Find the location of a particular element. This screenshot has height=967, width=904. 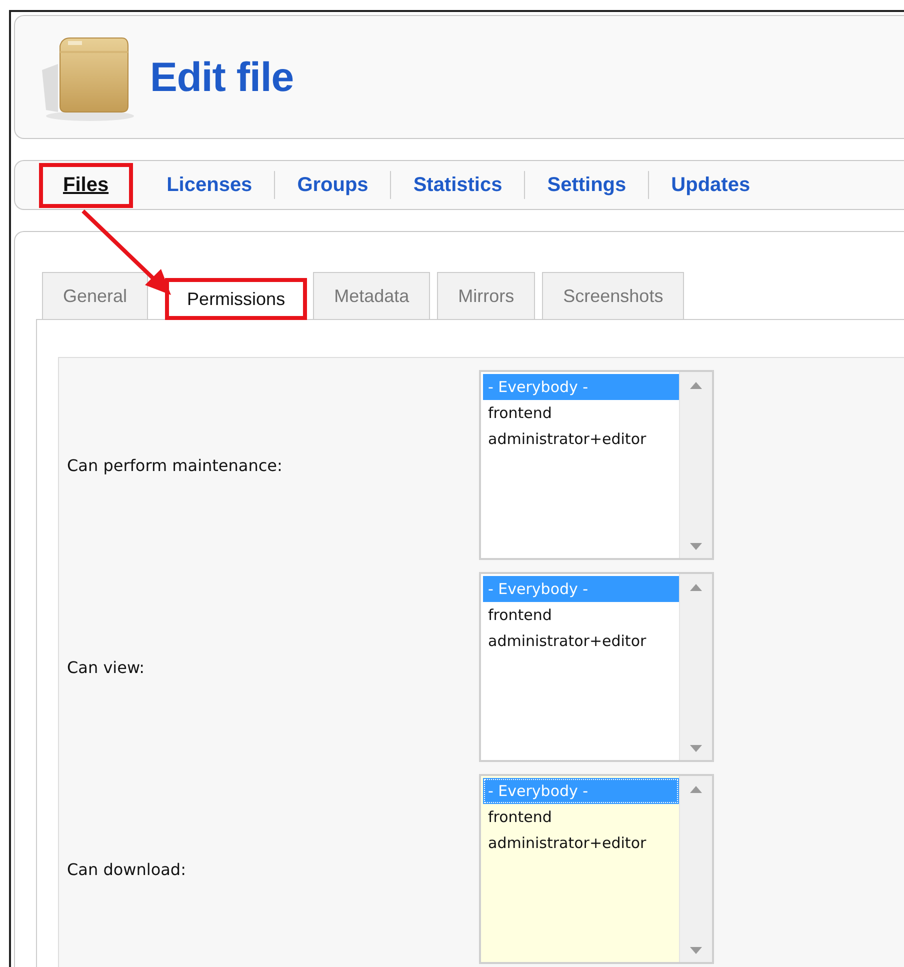

menu-link: Groups is located at coordinates (332, 185).